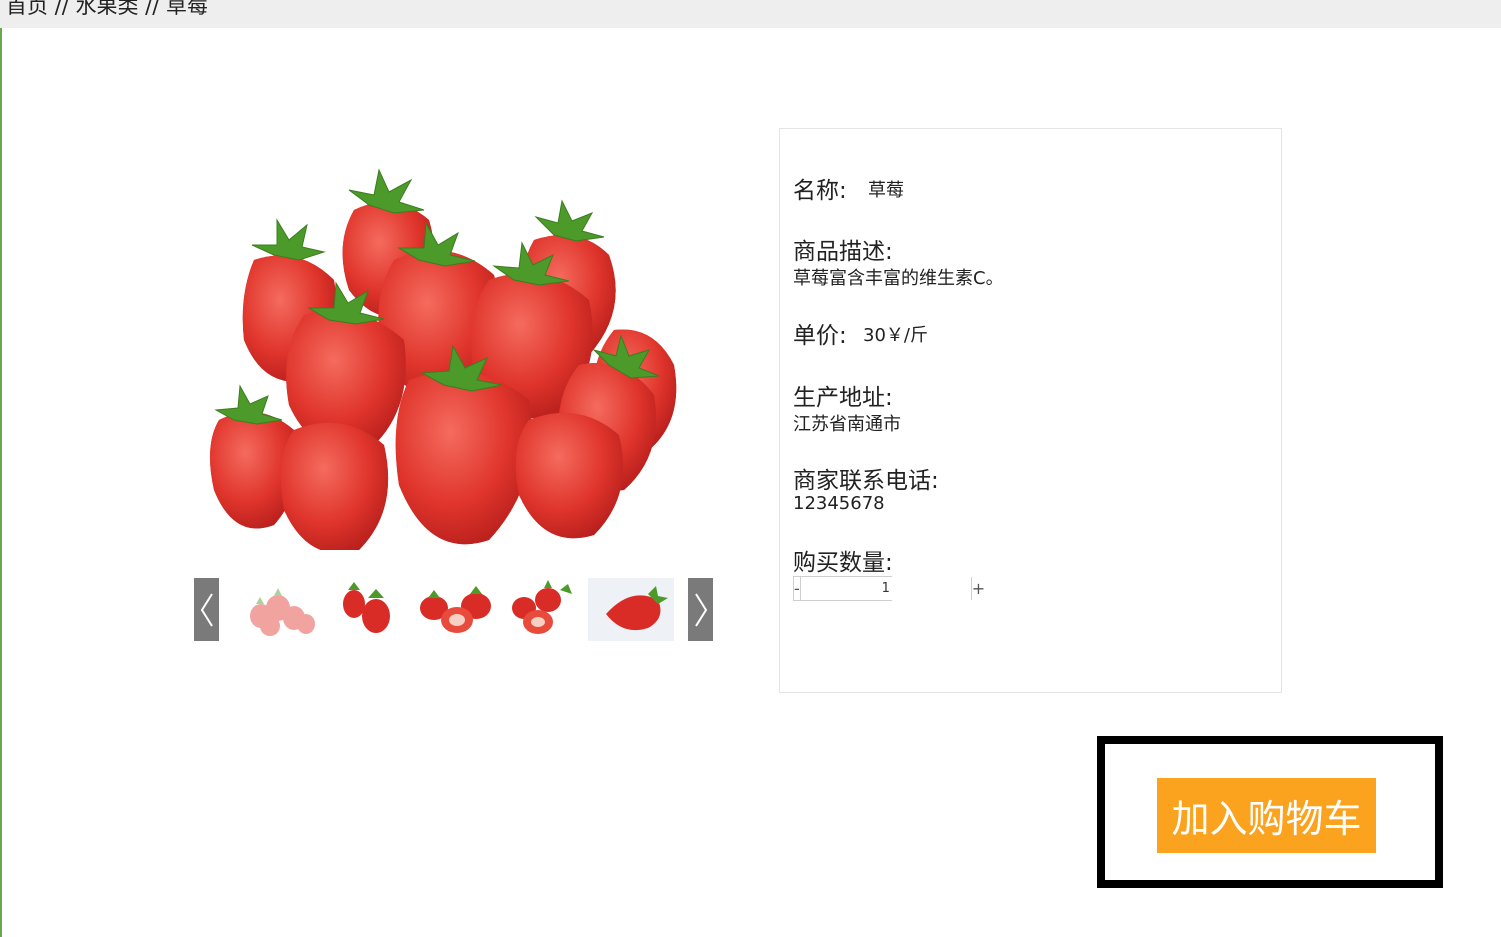 The height and width of the screenshot is (937, 1501). Describe the element at coordinates (1, 468) in the screenshot. I see `window-left-edge` at that location.